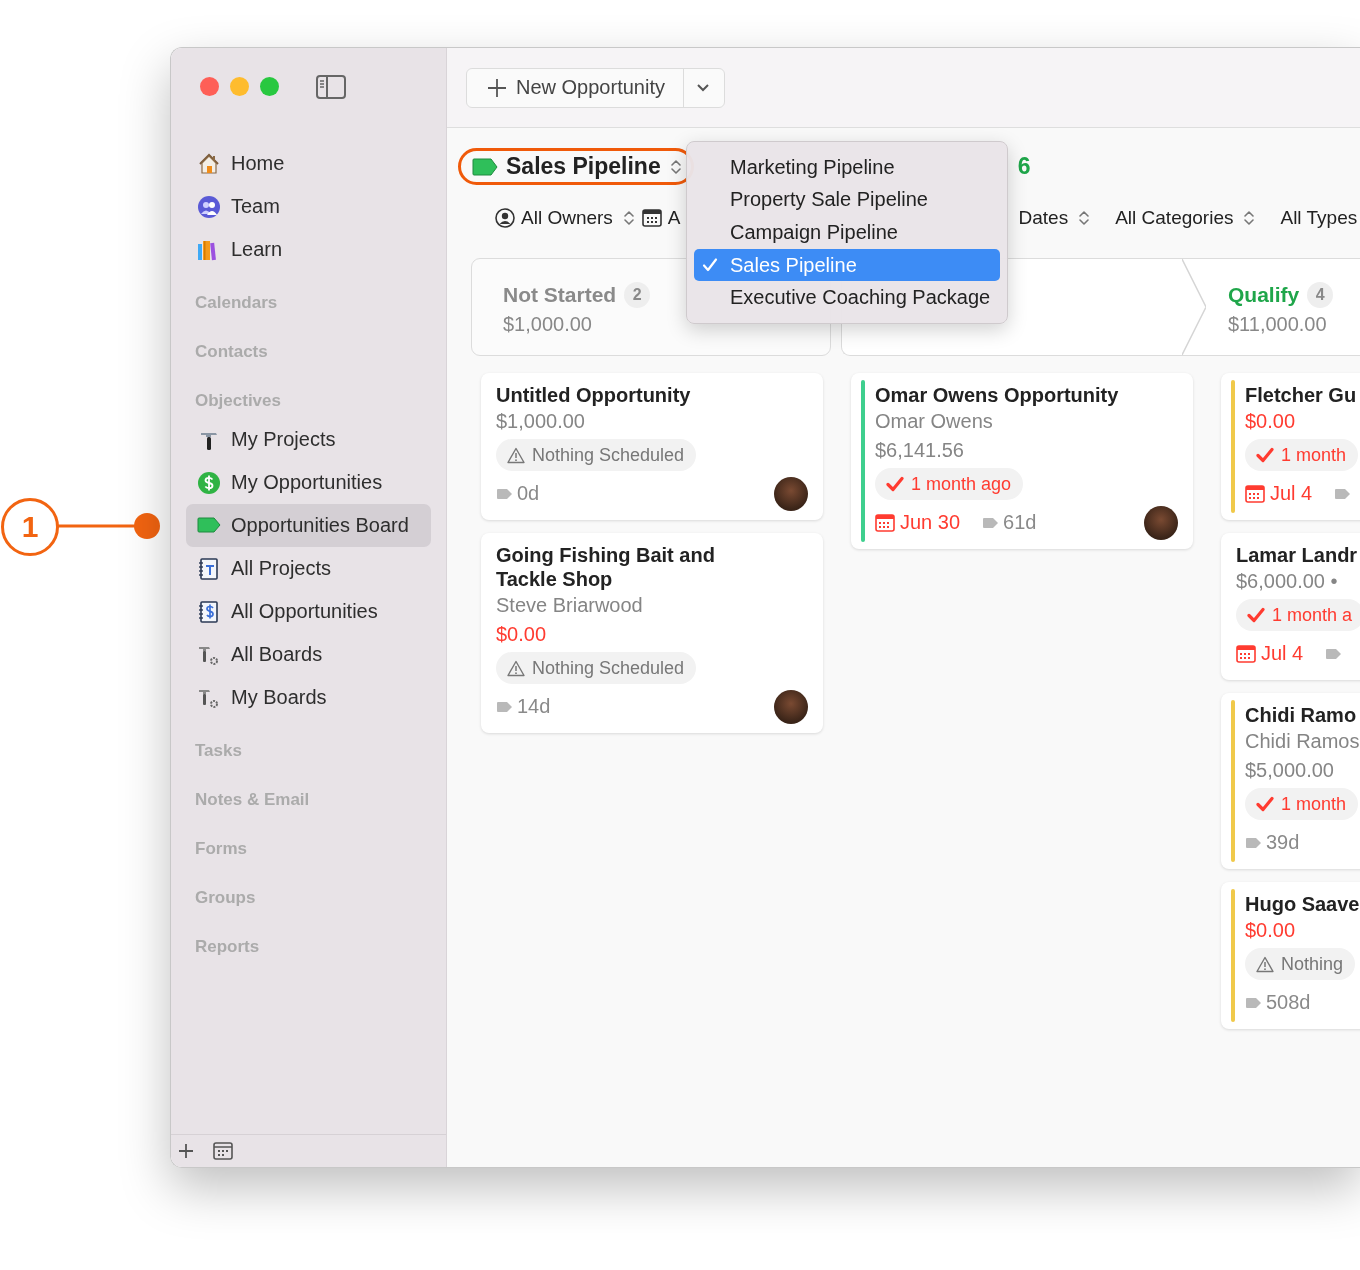 The width and height of the screenshot is (1360, 1270). Describe the element at coordinates (528, 493) in the screenshot. I see `age: 0d` at that location.